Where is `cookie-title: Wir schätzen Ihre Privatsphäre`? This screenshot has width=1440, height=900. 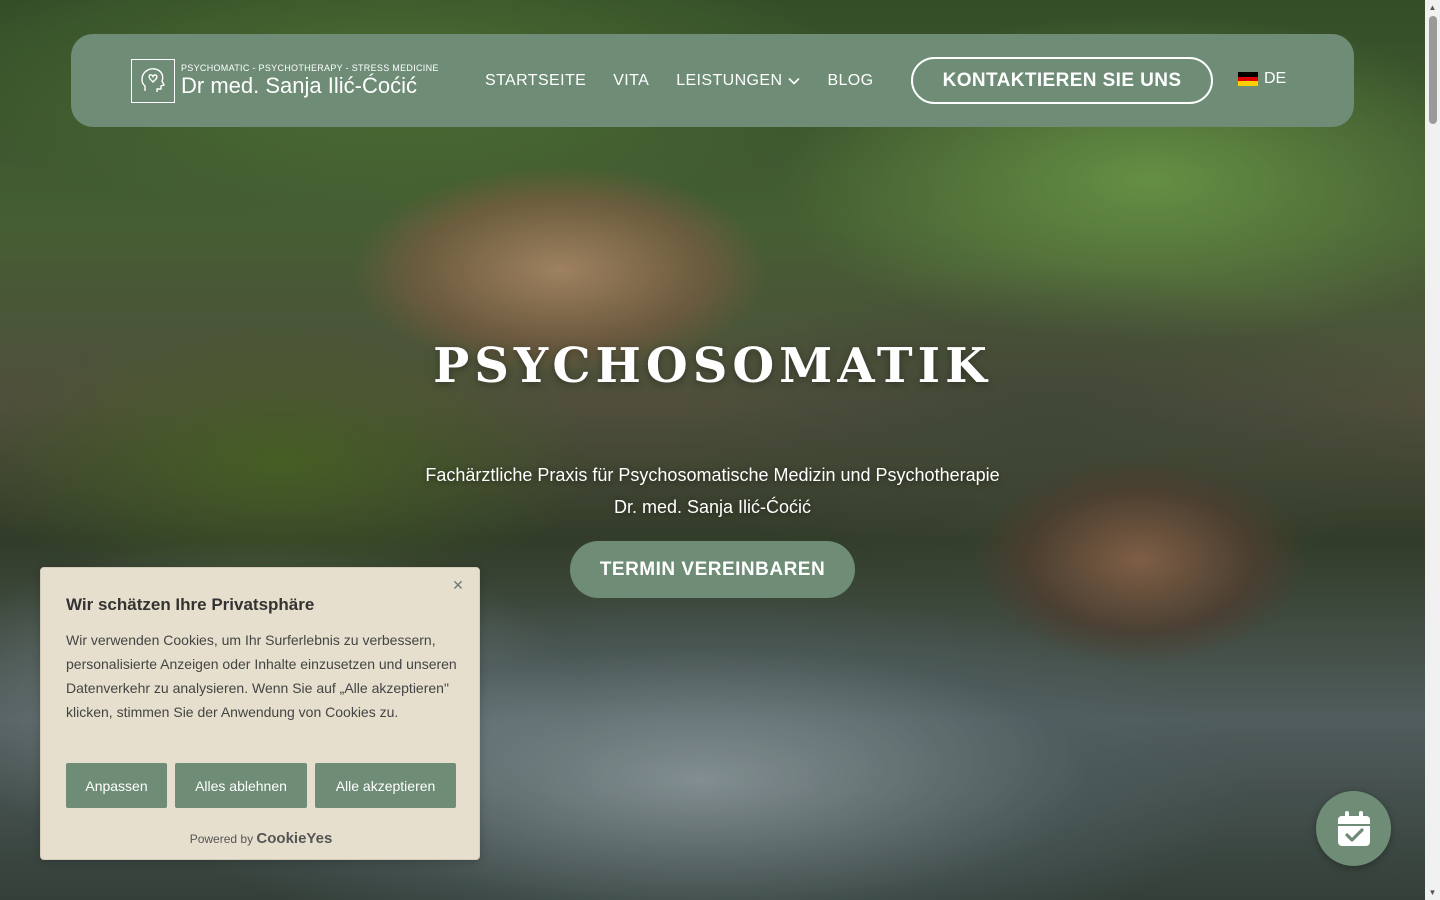 cookie-title: Wir schätzen Ihre Privatsphäre is located at coordinates (190, 604).